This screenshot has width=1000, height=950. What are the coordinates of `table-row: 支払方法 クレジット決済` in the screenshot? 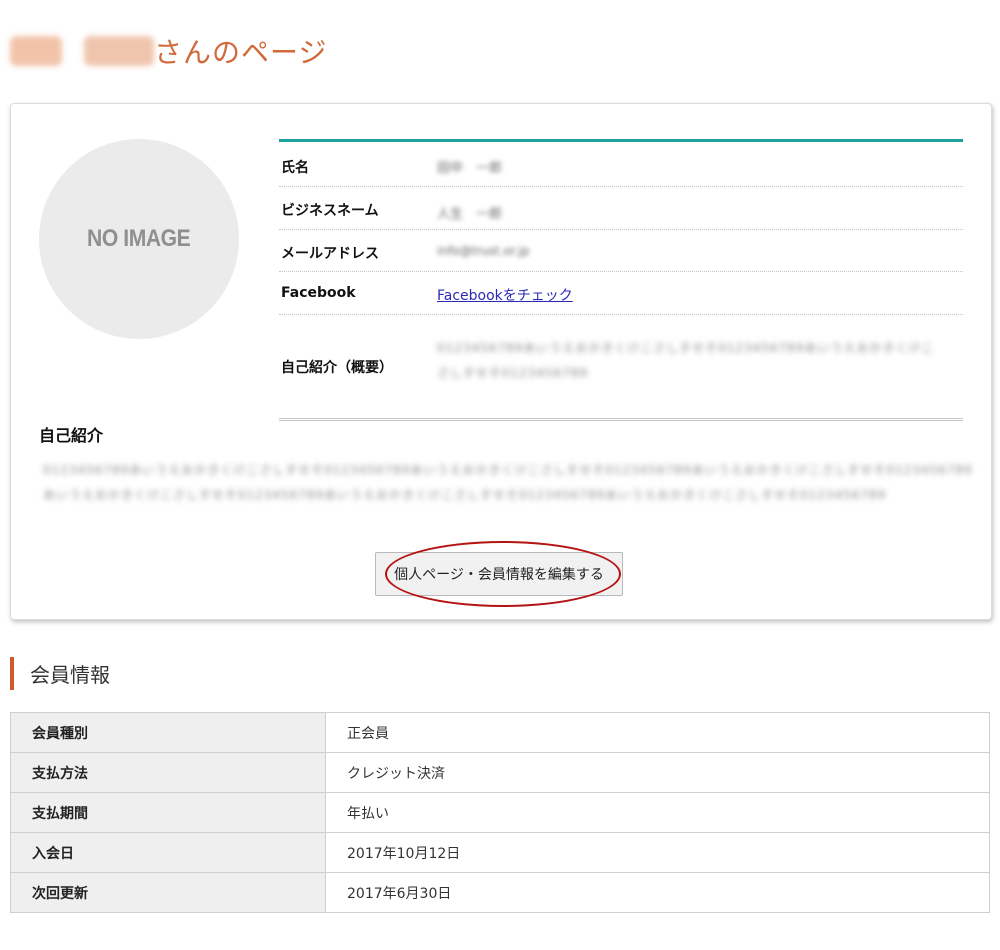 It's located at (500, 772).